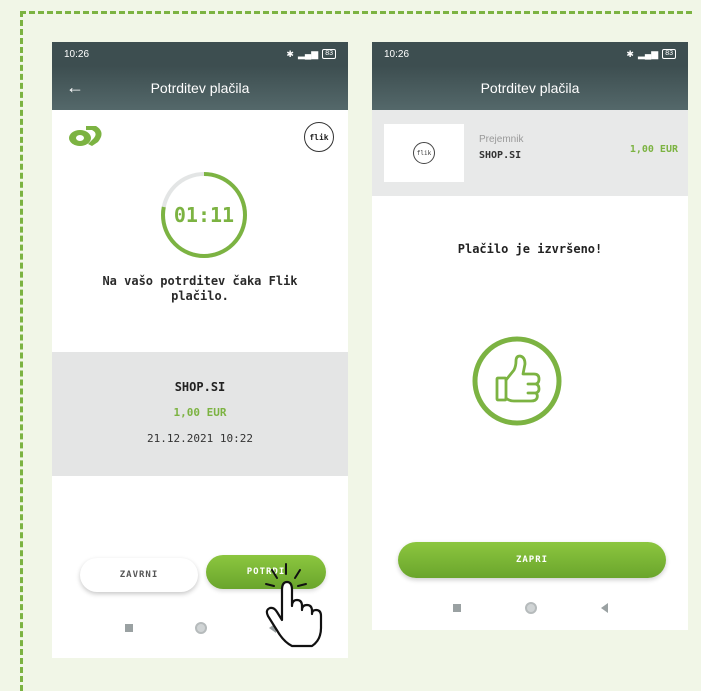 Image resolution: width=701 pixels, height=691 pixels. Describe the element at coordinates (85, 136) in the screenshot. I see `brand-logo-icon` at that location.